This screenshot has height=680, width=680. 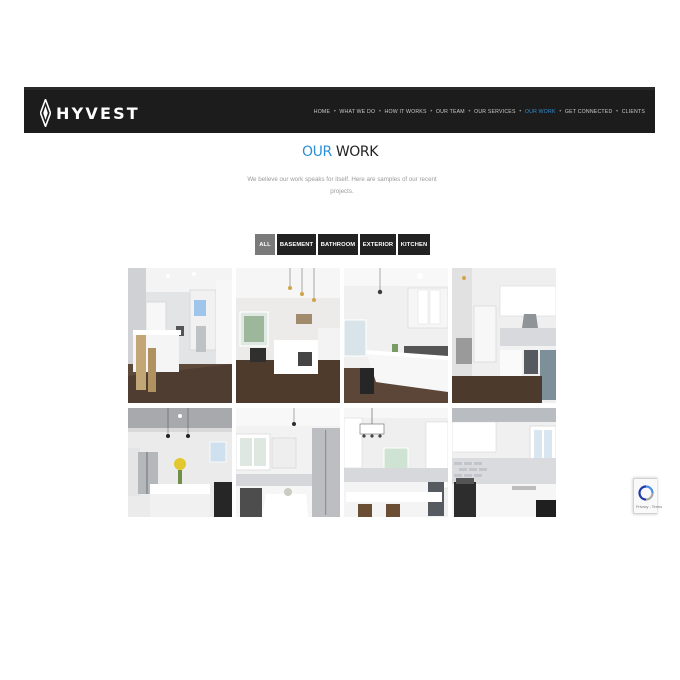 I want to click on intro-line: projects., so click(x=342, y=191).